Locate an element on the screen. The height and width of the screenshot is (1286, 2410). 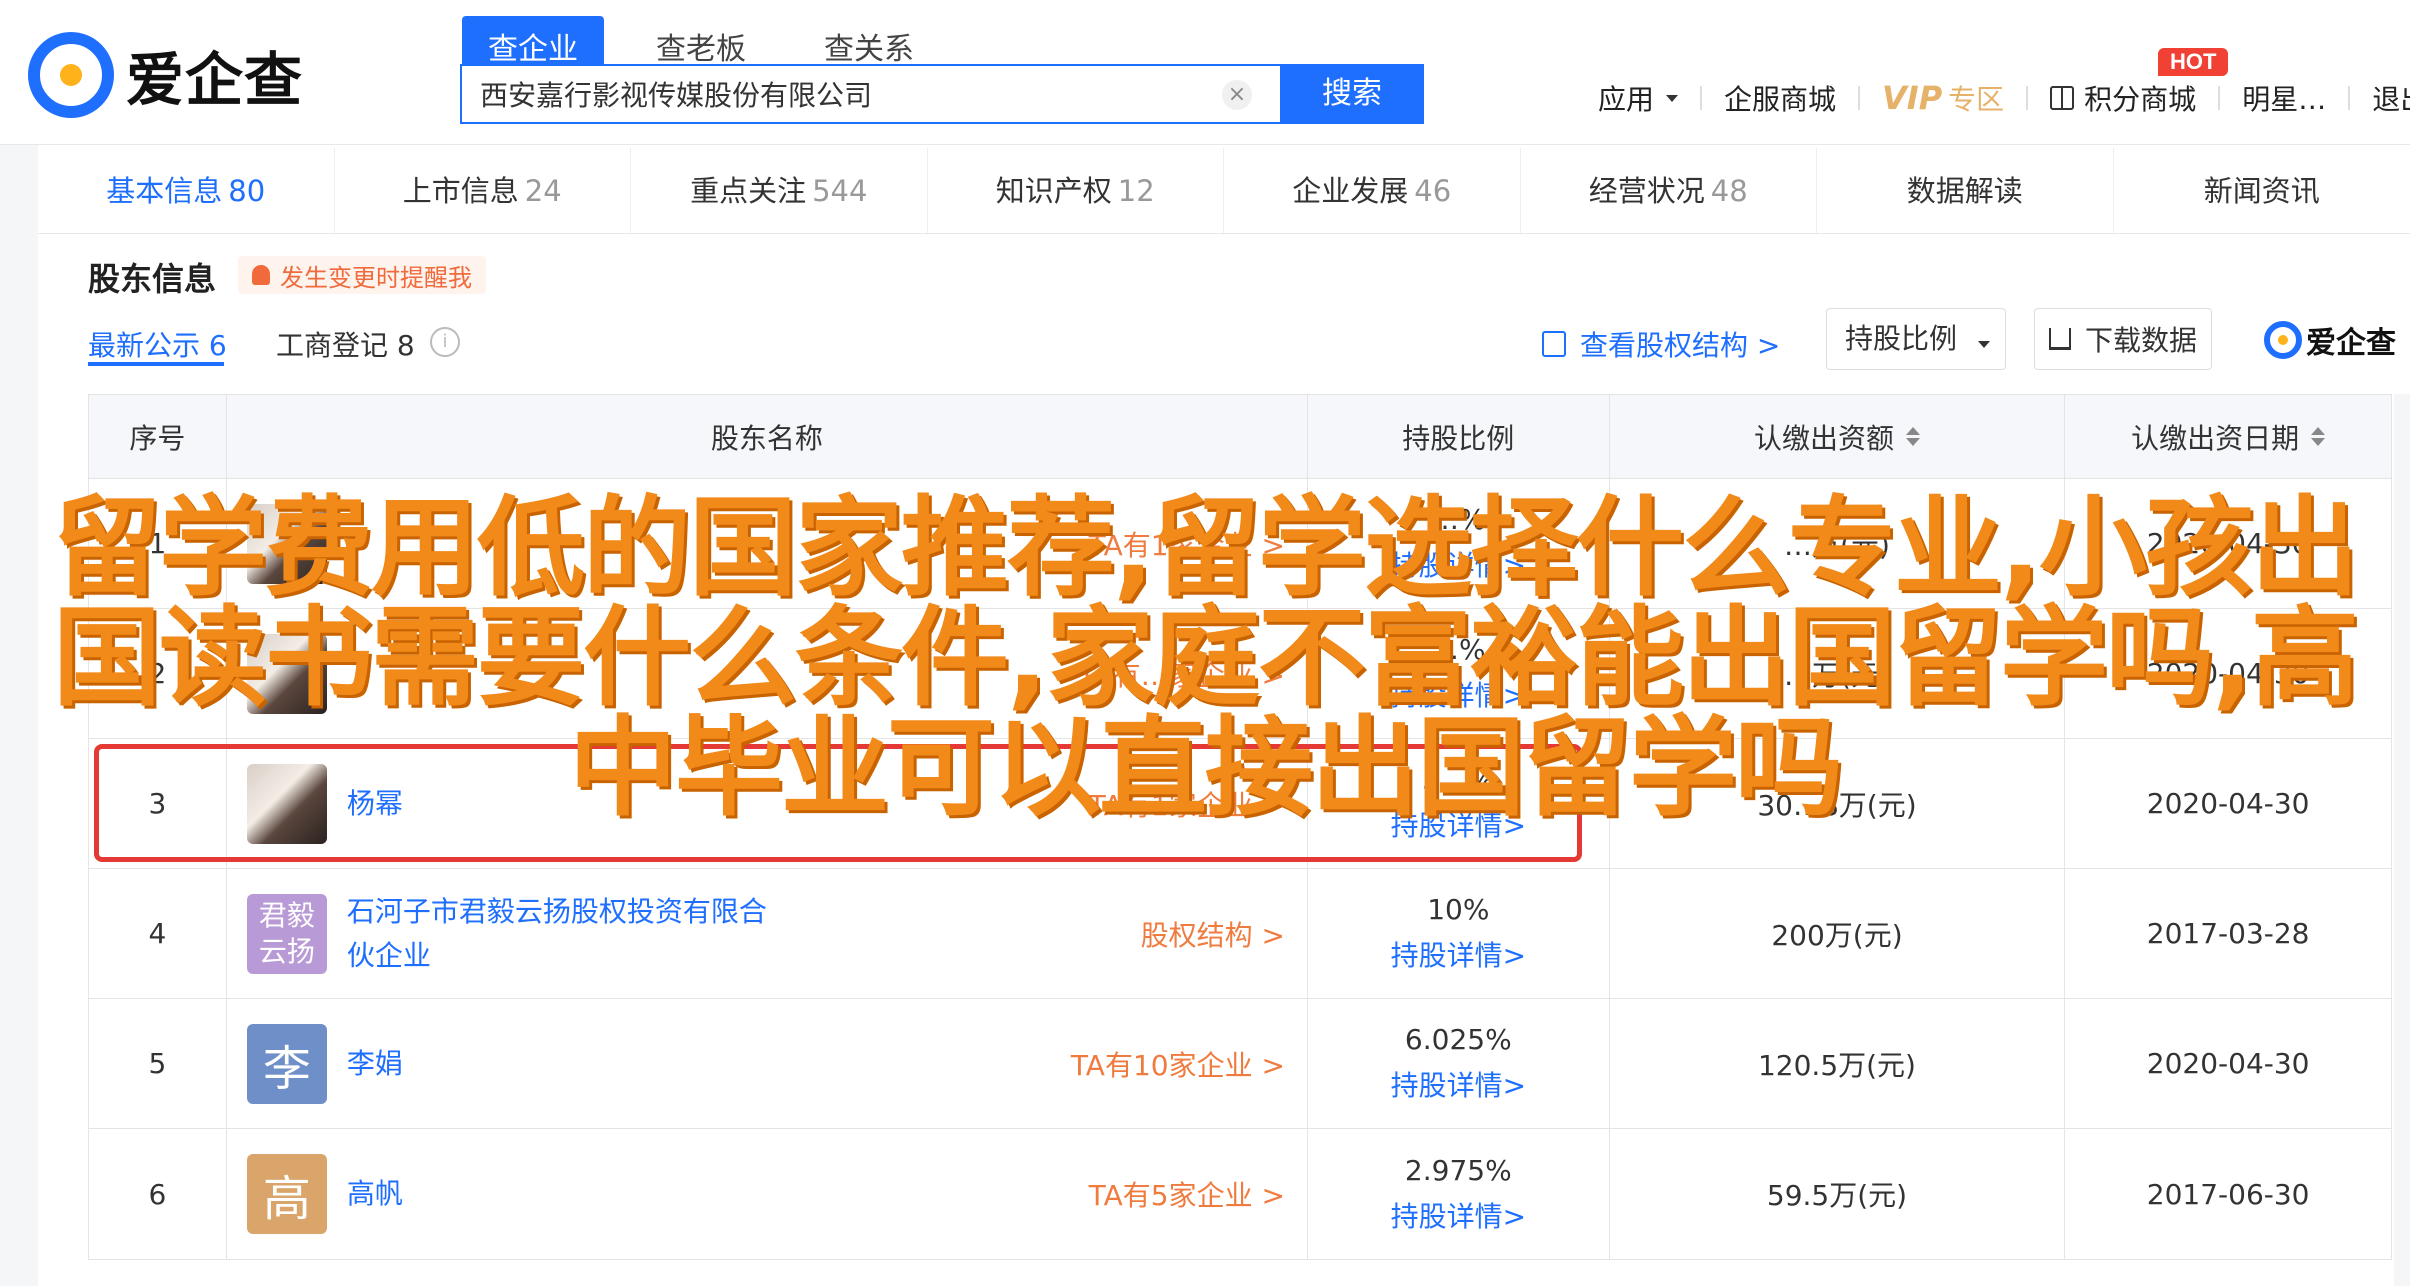
search-input is located at coordinates (865, 94).